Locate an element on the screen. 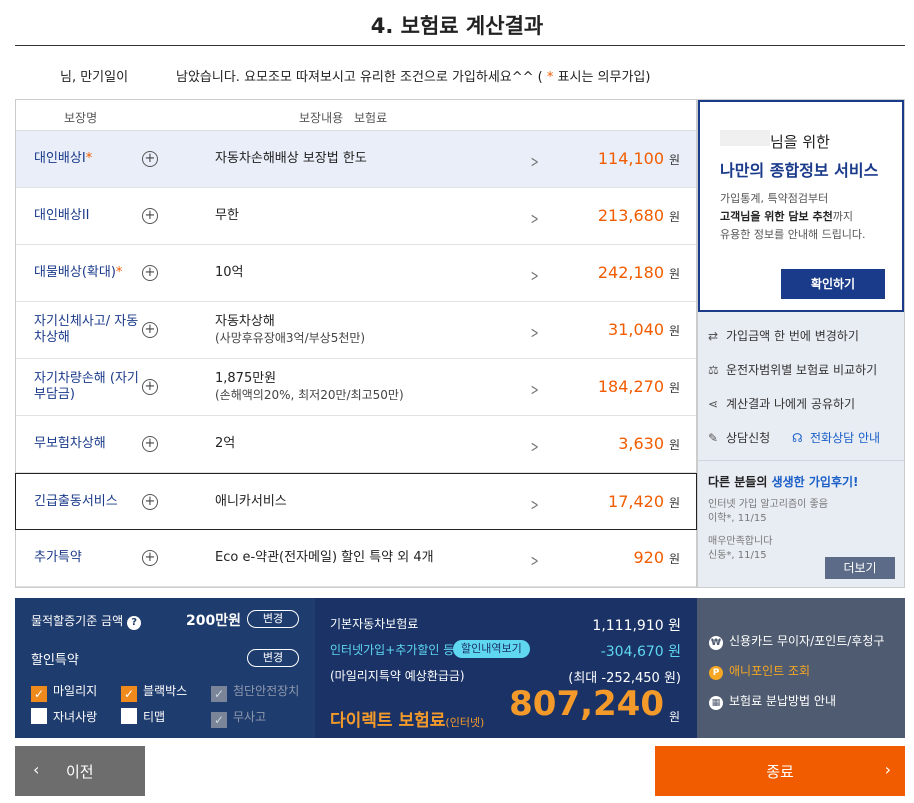  help-icon: ? is located at coordinates (134, 623).